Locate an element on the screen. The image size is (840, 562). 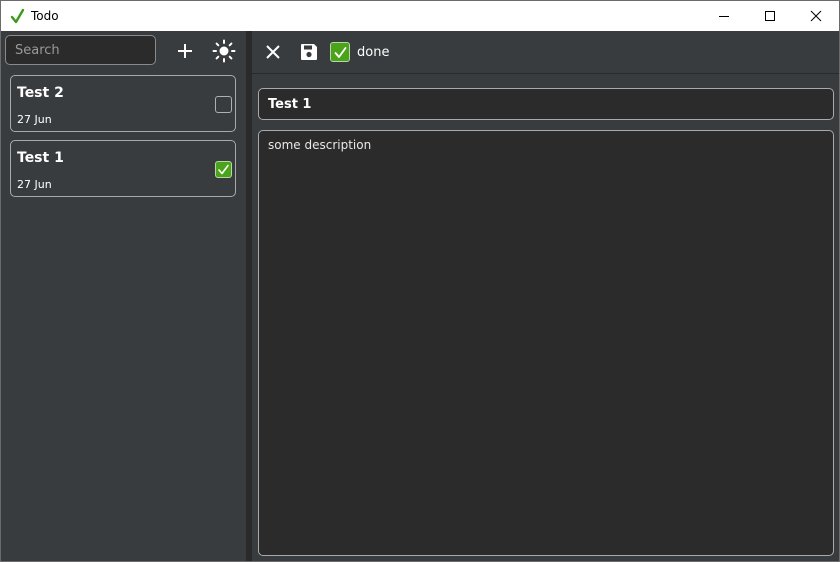
plus-icon is located at coordinates (185, 51).